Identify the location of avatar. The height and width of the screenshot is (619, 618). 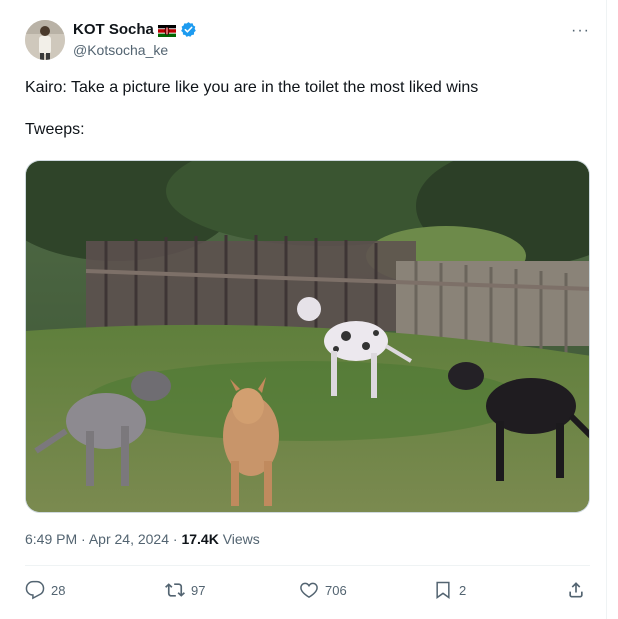
(45, 40).